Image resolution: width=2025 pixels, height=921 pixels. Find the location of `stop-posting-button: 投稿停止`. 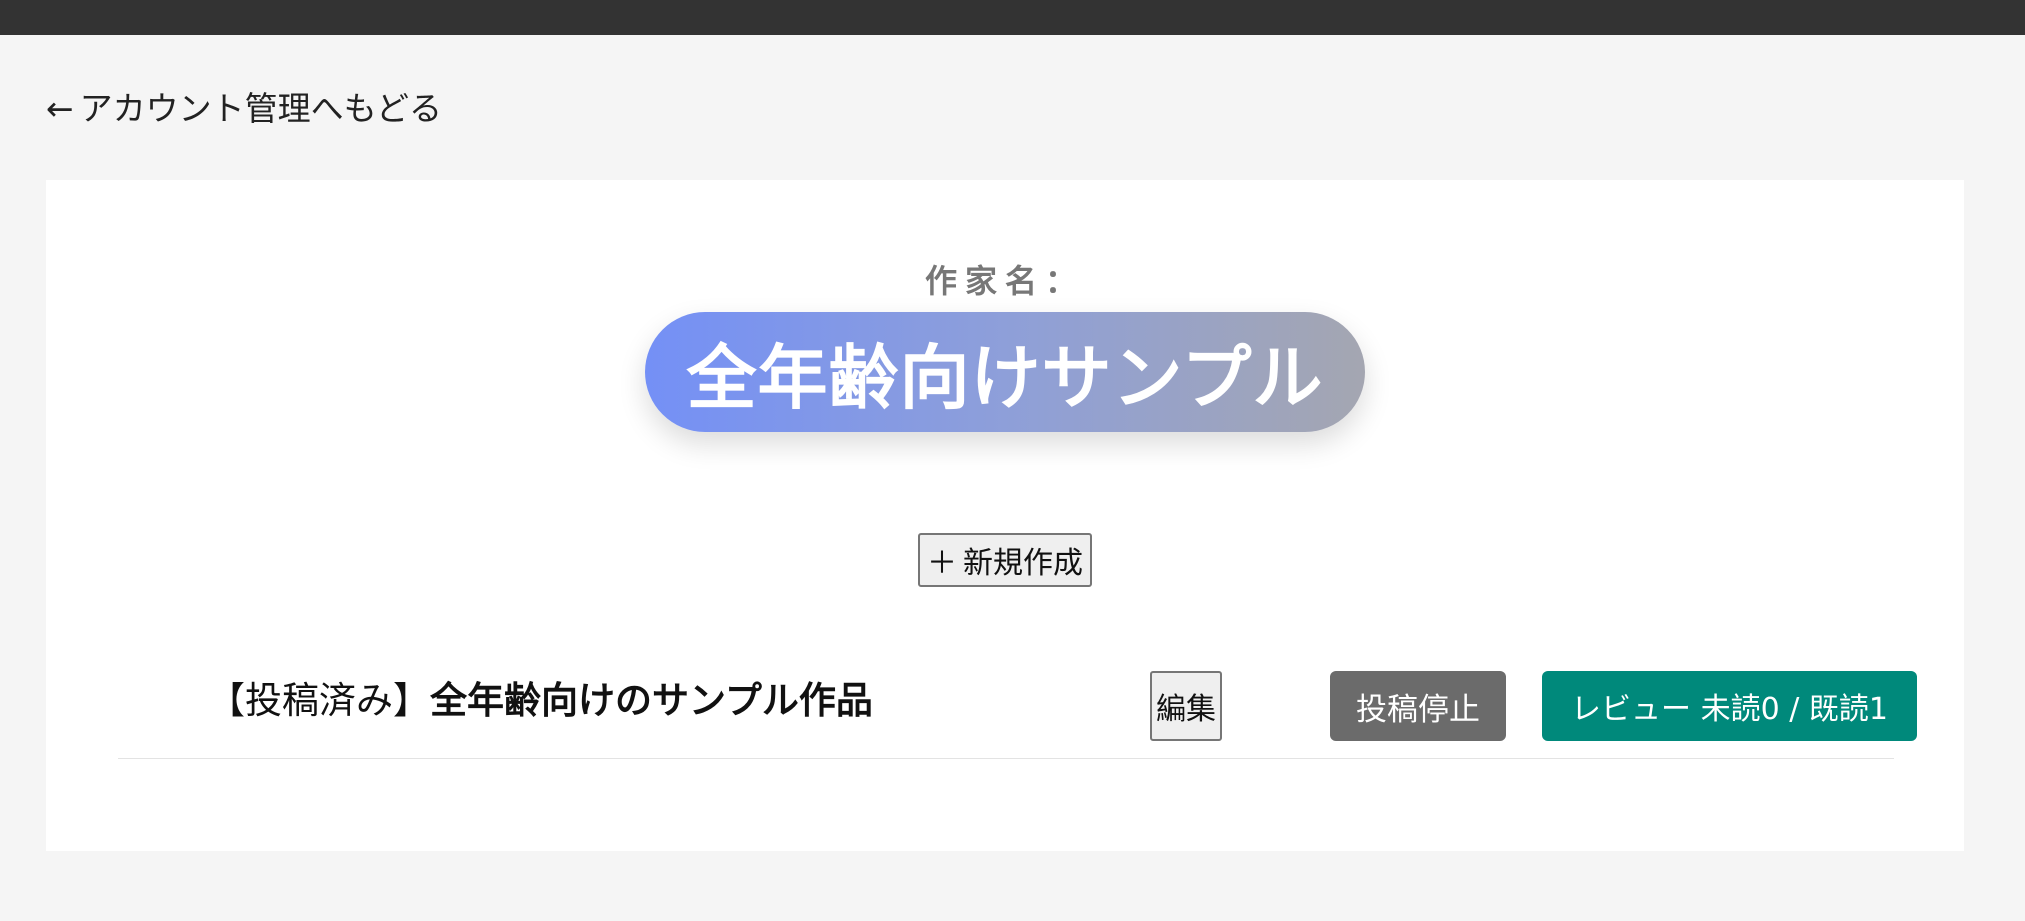

stop-posting-button: 投稿停止 is located at coordinates (1418, 706).